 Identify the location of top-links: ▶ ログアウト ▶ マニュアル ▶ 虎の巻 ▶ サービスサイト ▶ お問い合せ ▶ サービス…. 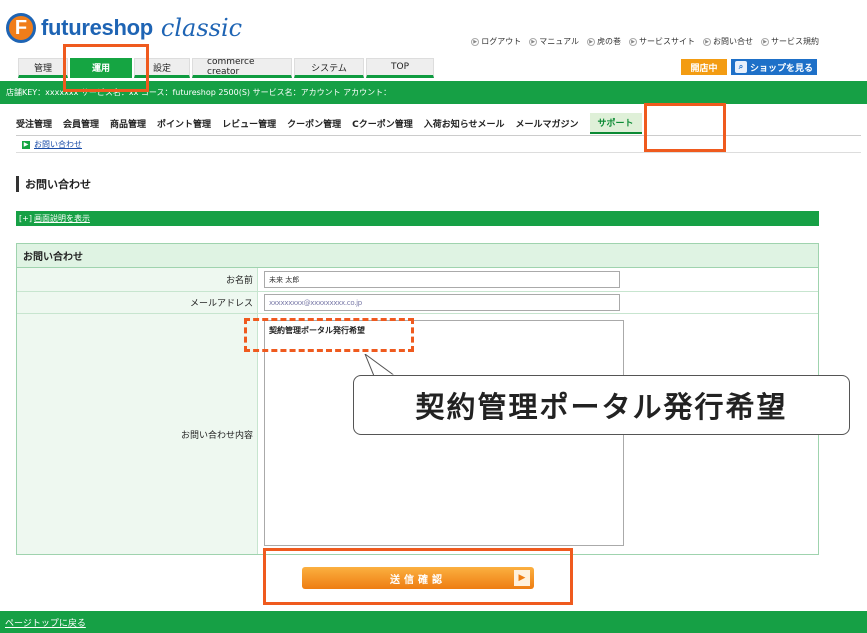
(645, 41).